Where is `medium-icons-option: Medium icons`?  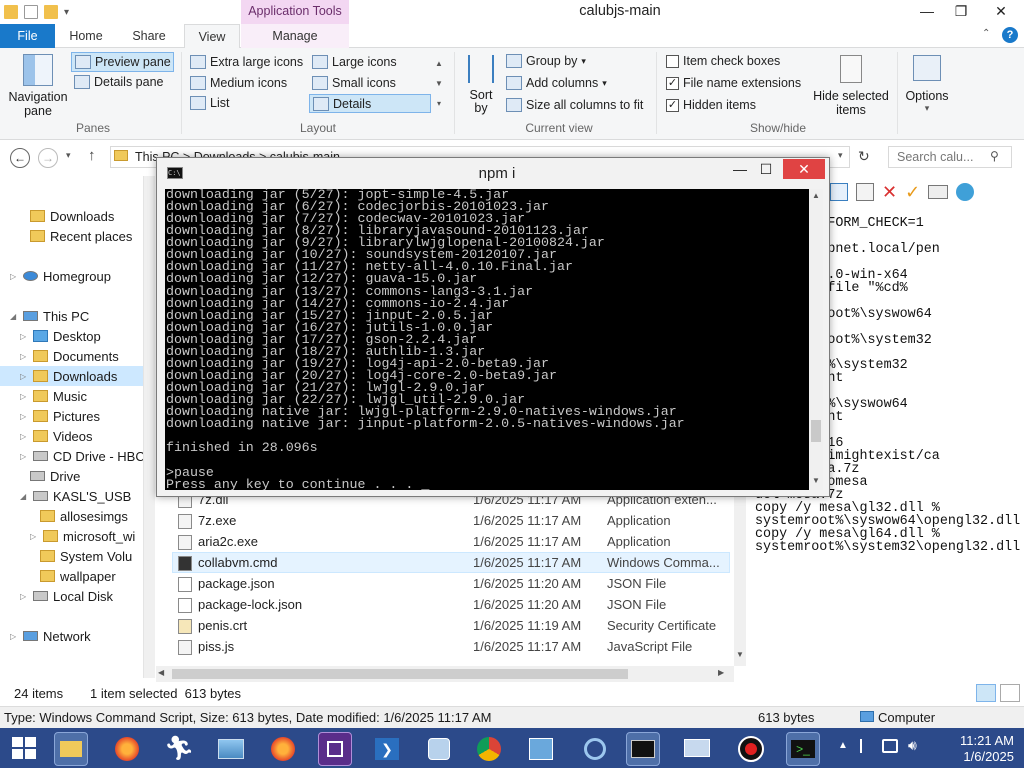 medium-icons-option: Medium icons is located at coordinates (238, 83).